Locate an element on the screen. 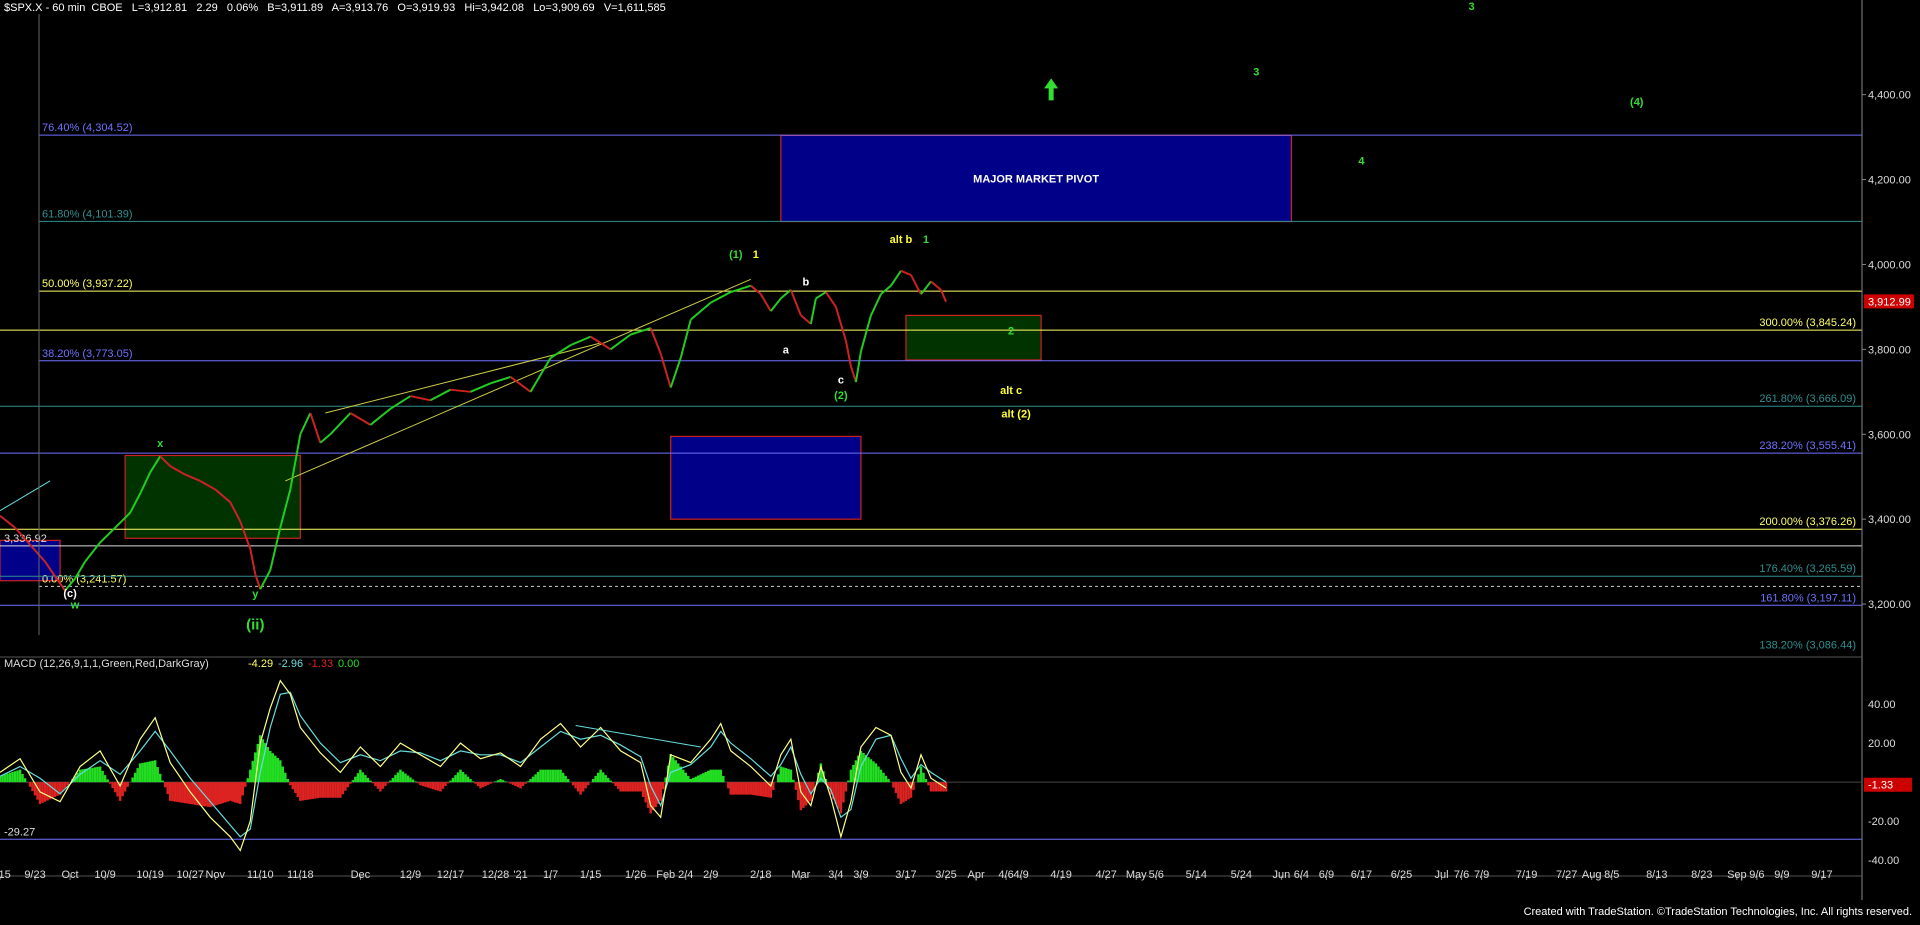 This screenshot has width=1920, height=925. price-tick-label: 3,200.00 is located at coordinates (1889, 605).